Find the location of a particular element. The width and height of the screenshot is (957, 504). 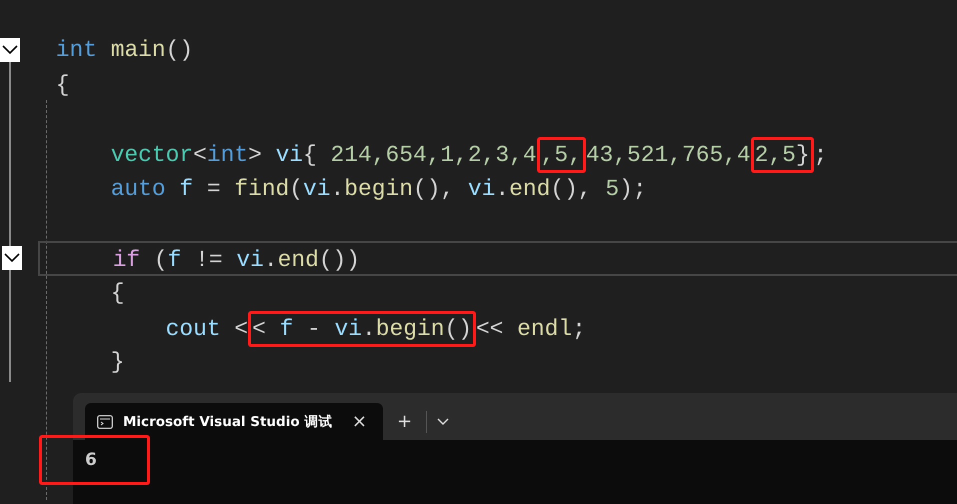

code-text: = is located at coordinates (214, 189).